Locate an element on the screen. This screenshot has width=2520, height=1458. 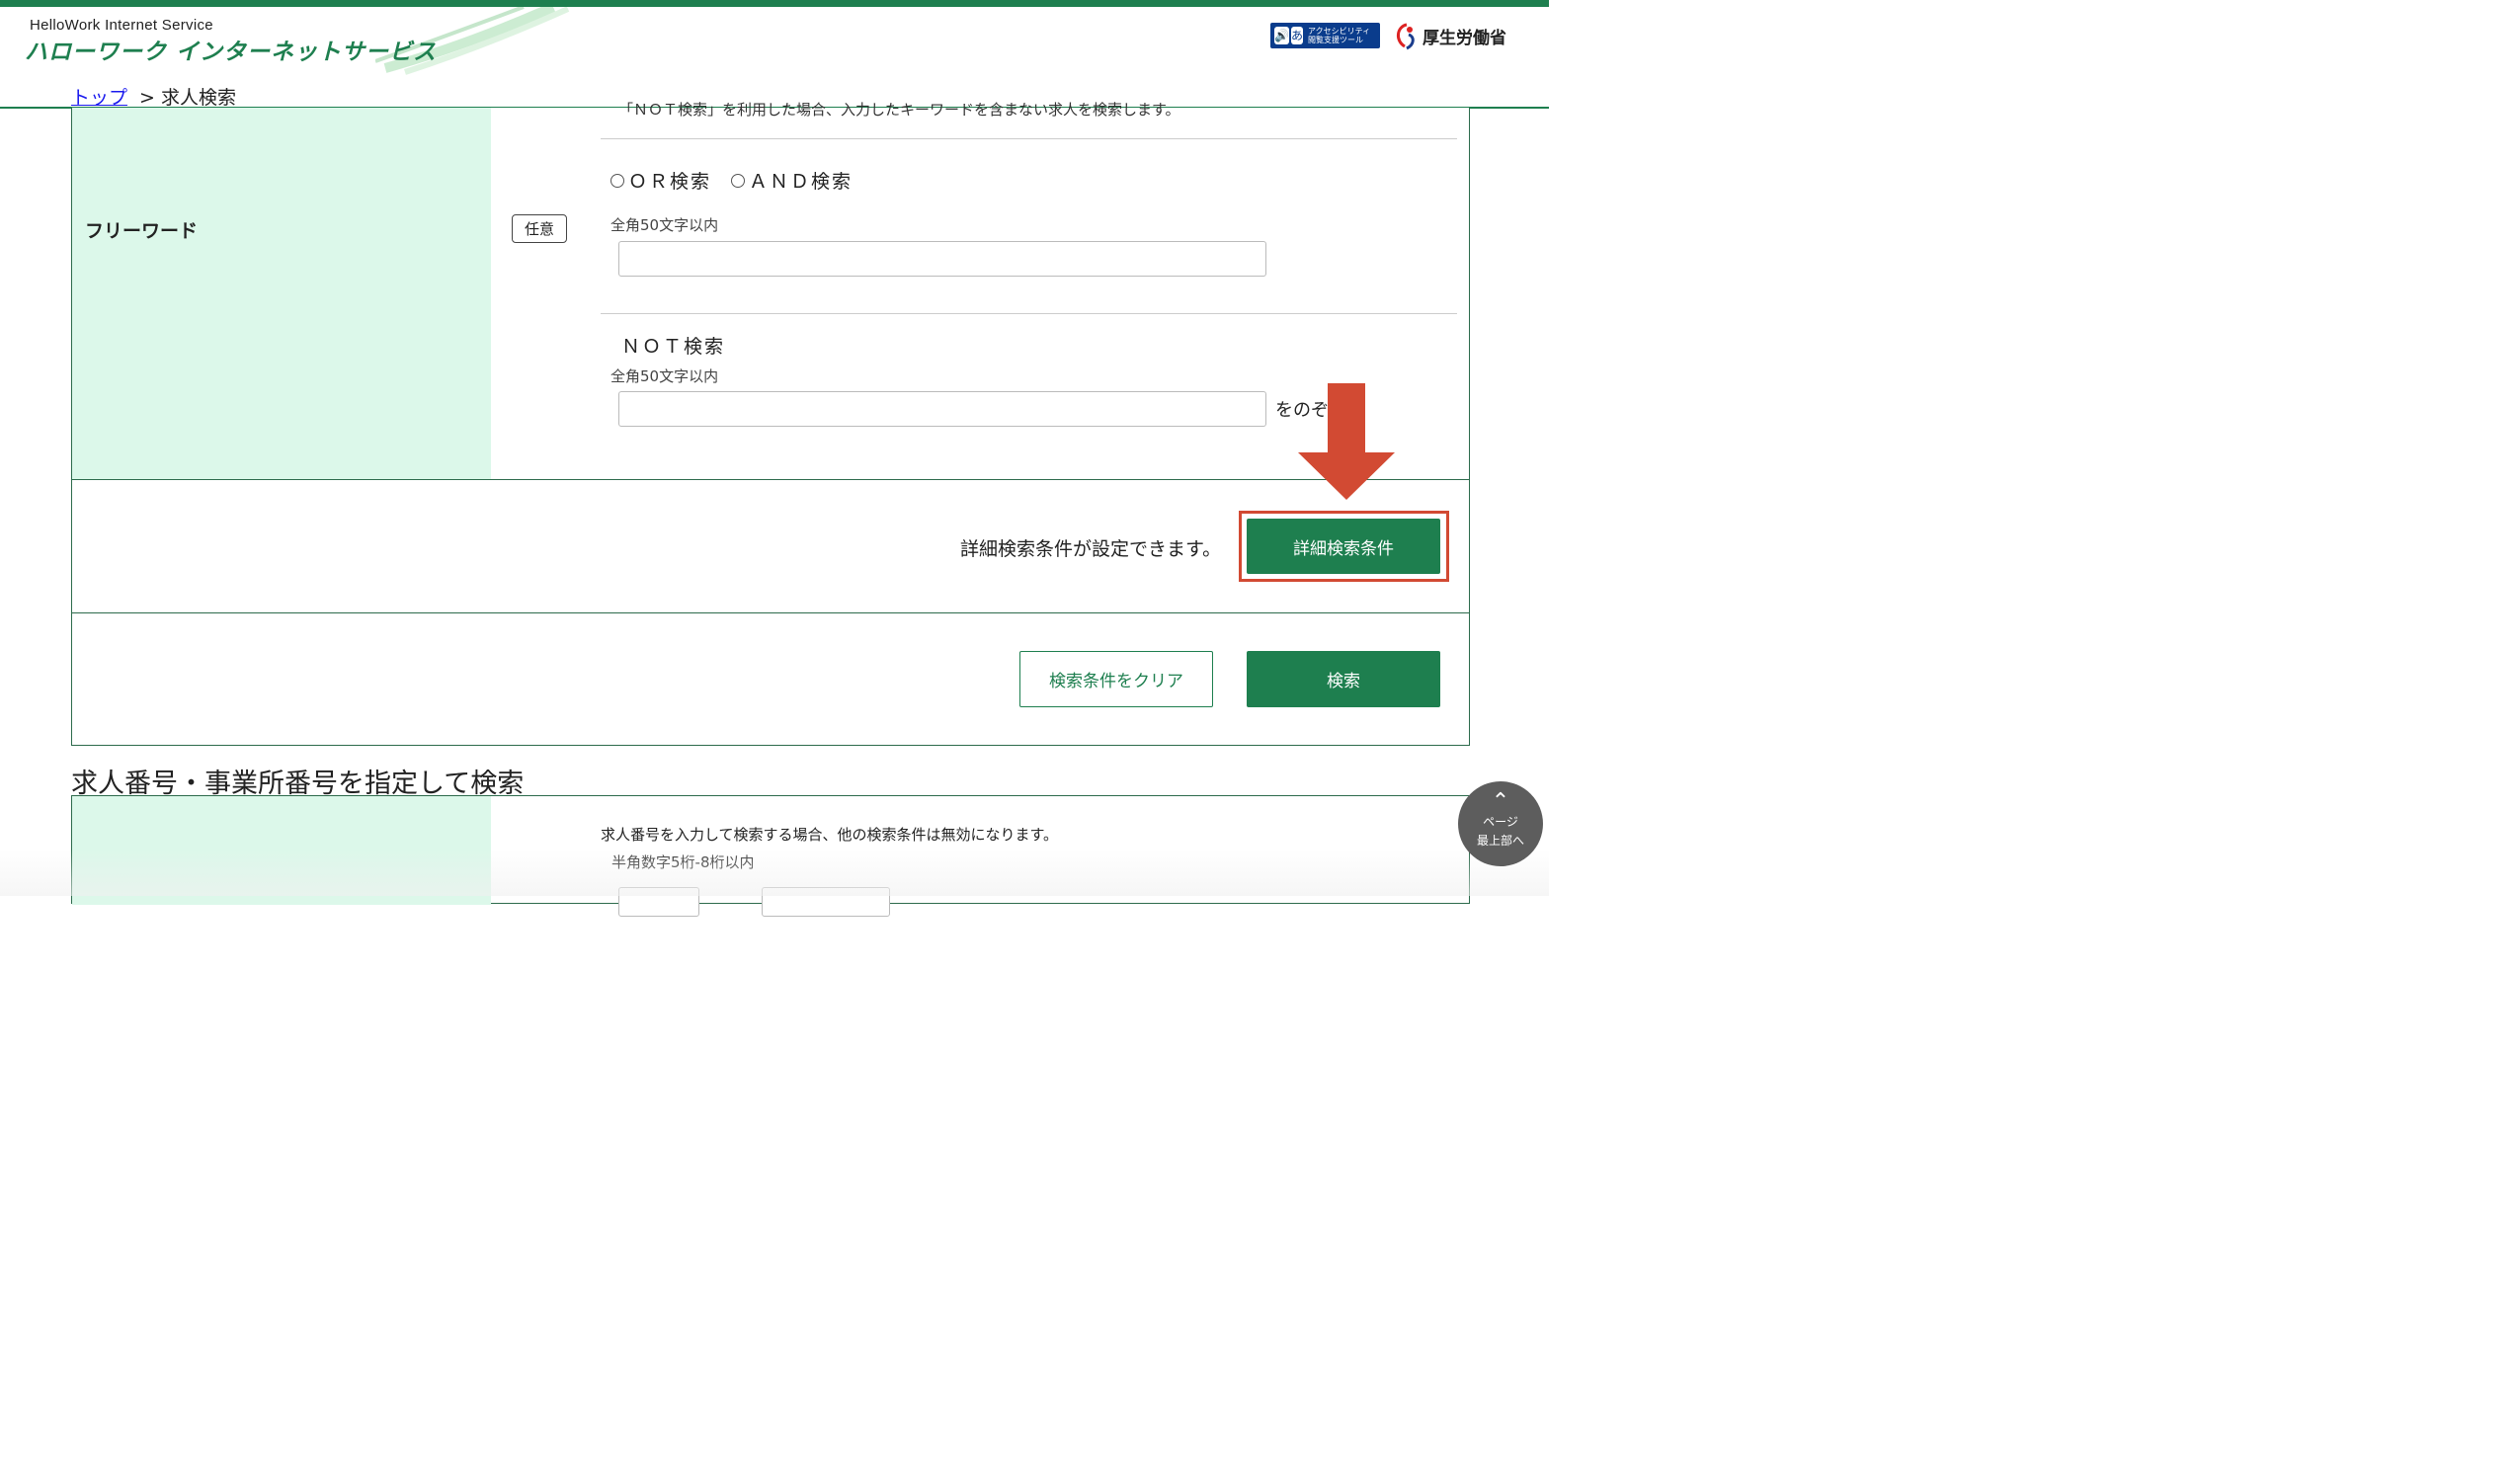
brand-english: HelloWork Internet Service is located at coordinates (121, 25).